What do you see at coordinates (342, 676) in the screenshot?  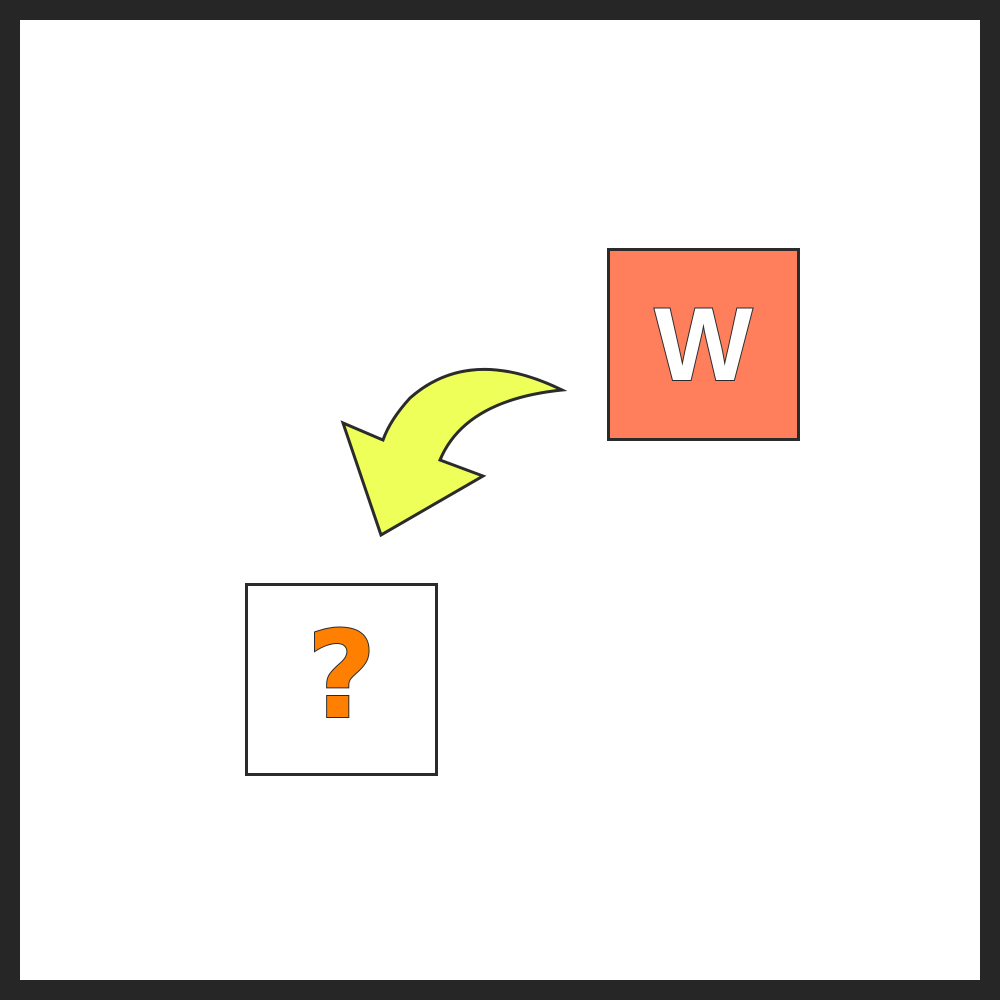 I see `question-mark-icon: ?` at bounding box center [342, 676].